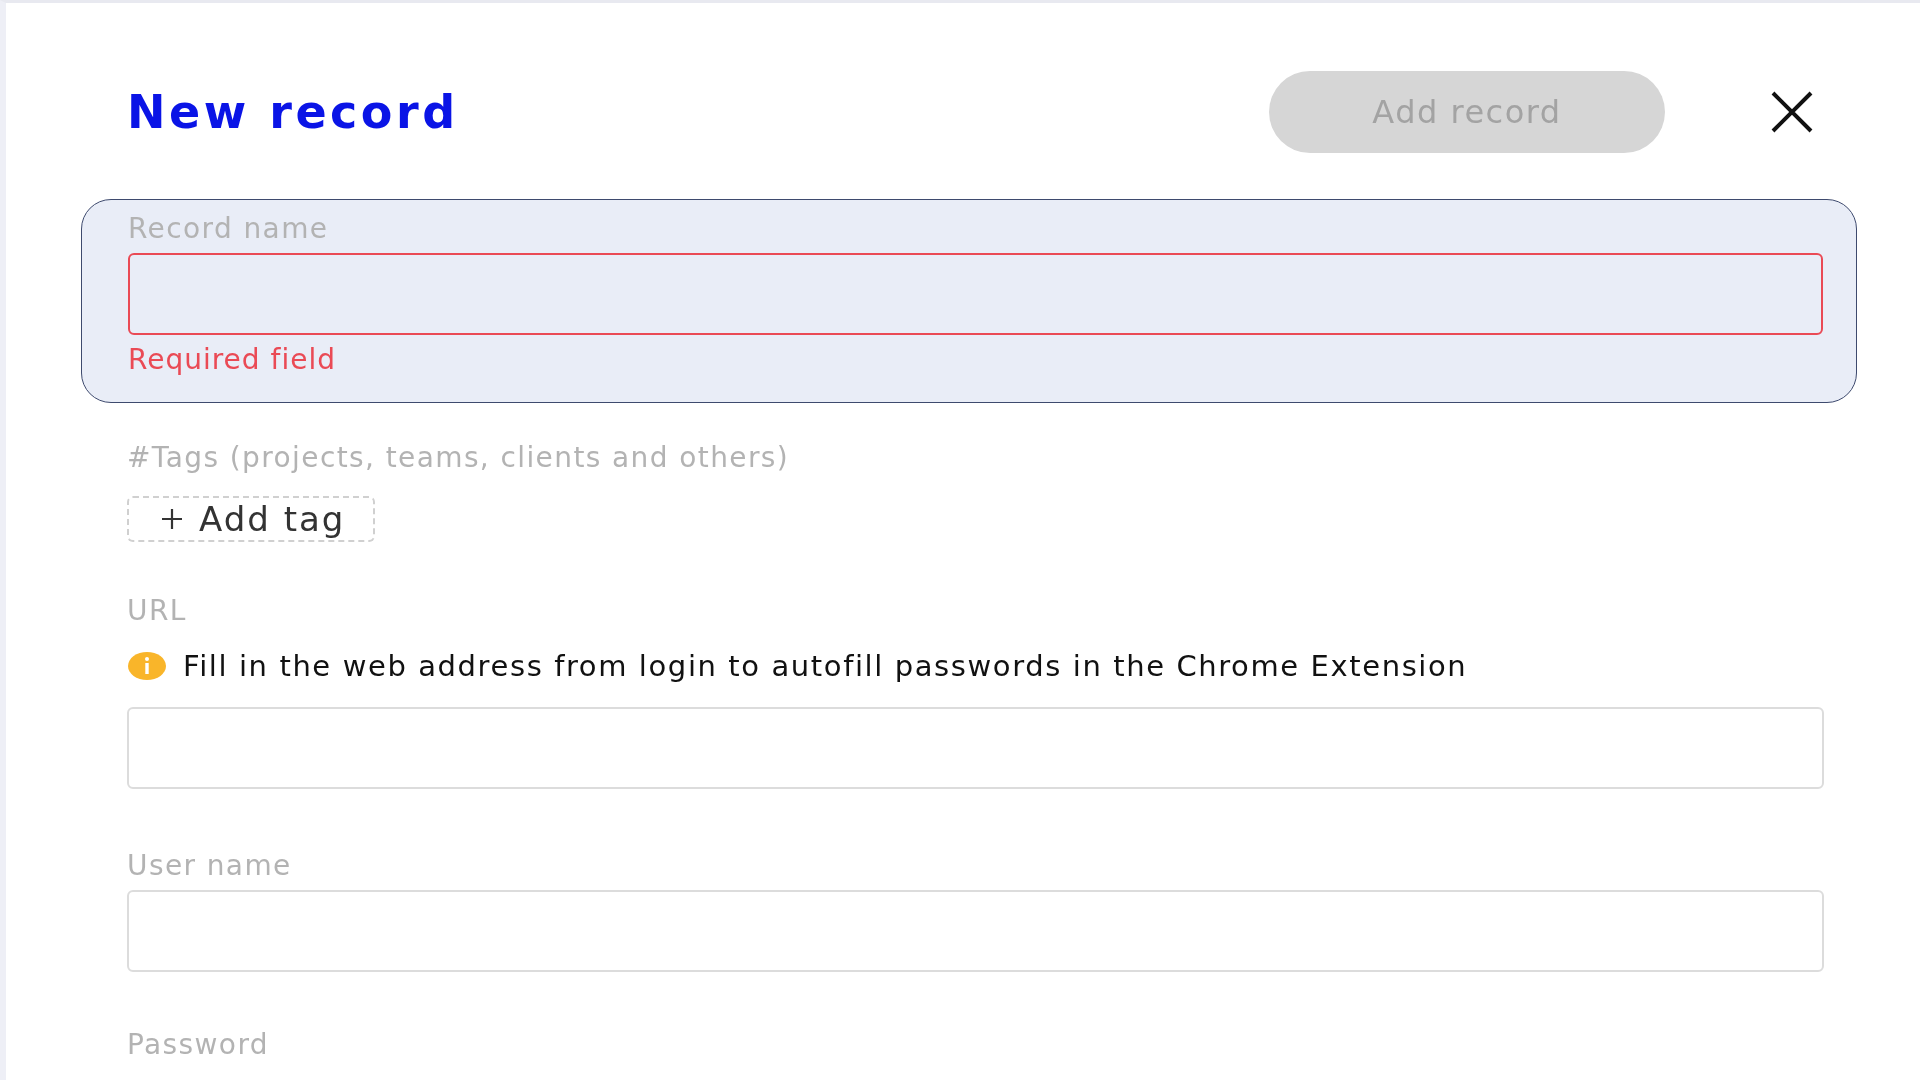  What do you see at coordinates (251, 519) in the screenshot?
I see `add-tag-button: Add tag` at bounding box center [251, 519].